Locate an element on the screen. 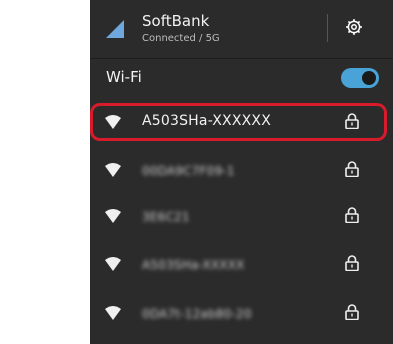 This screenshot has height=344, width=393. wifi-toggle-row: Wi-Fi is located at coordinates (241, 78).